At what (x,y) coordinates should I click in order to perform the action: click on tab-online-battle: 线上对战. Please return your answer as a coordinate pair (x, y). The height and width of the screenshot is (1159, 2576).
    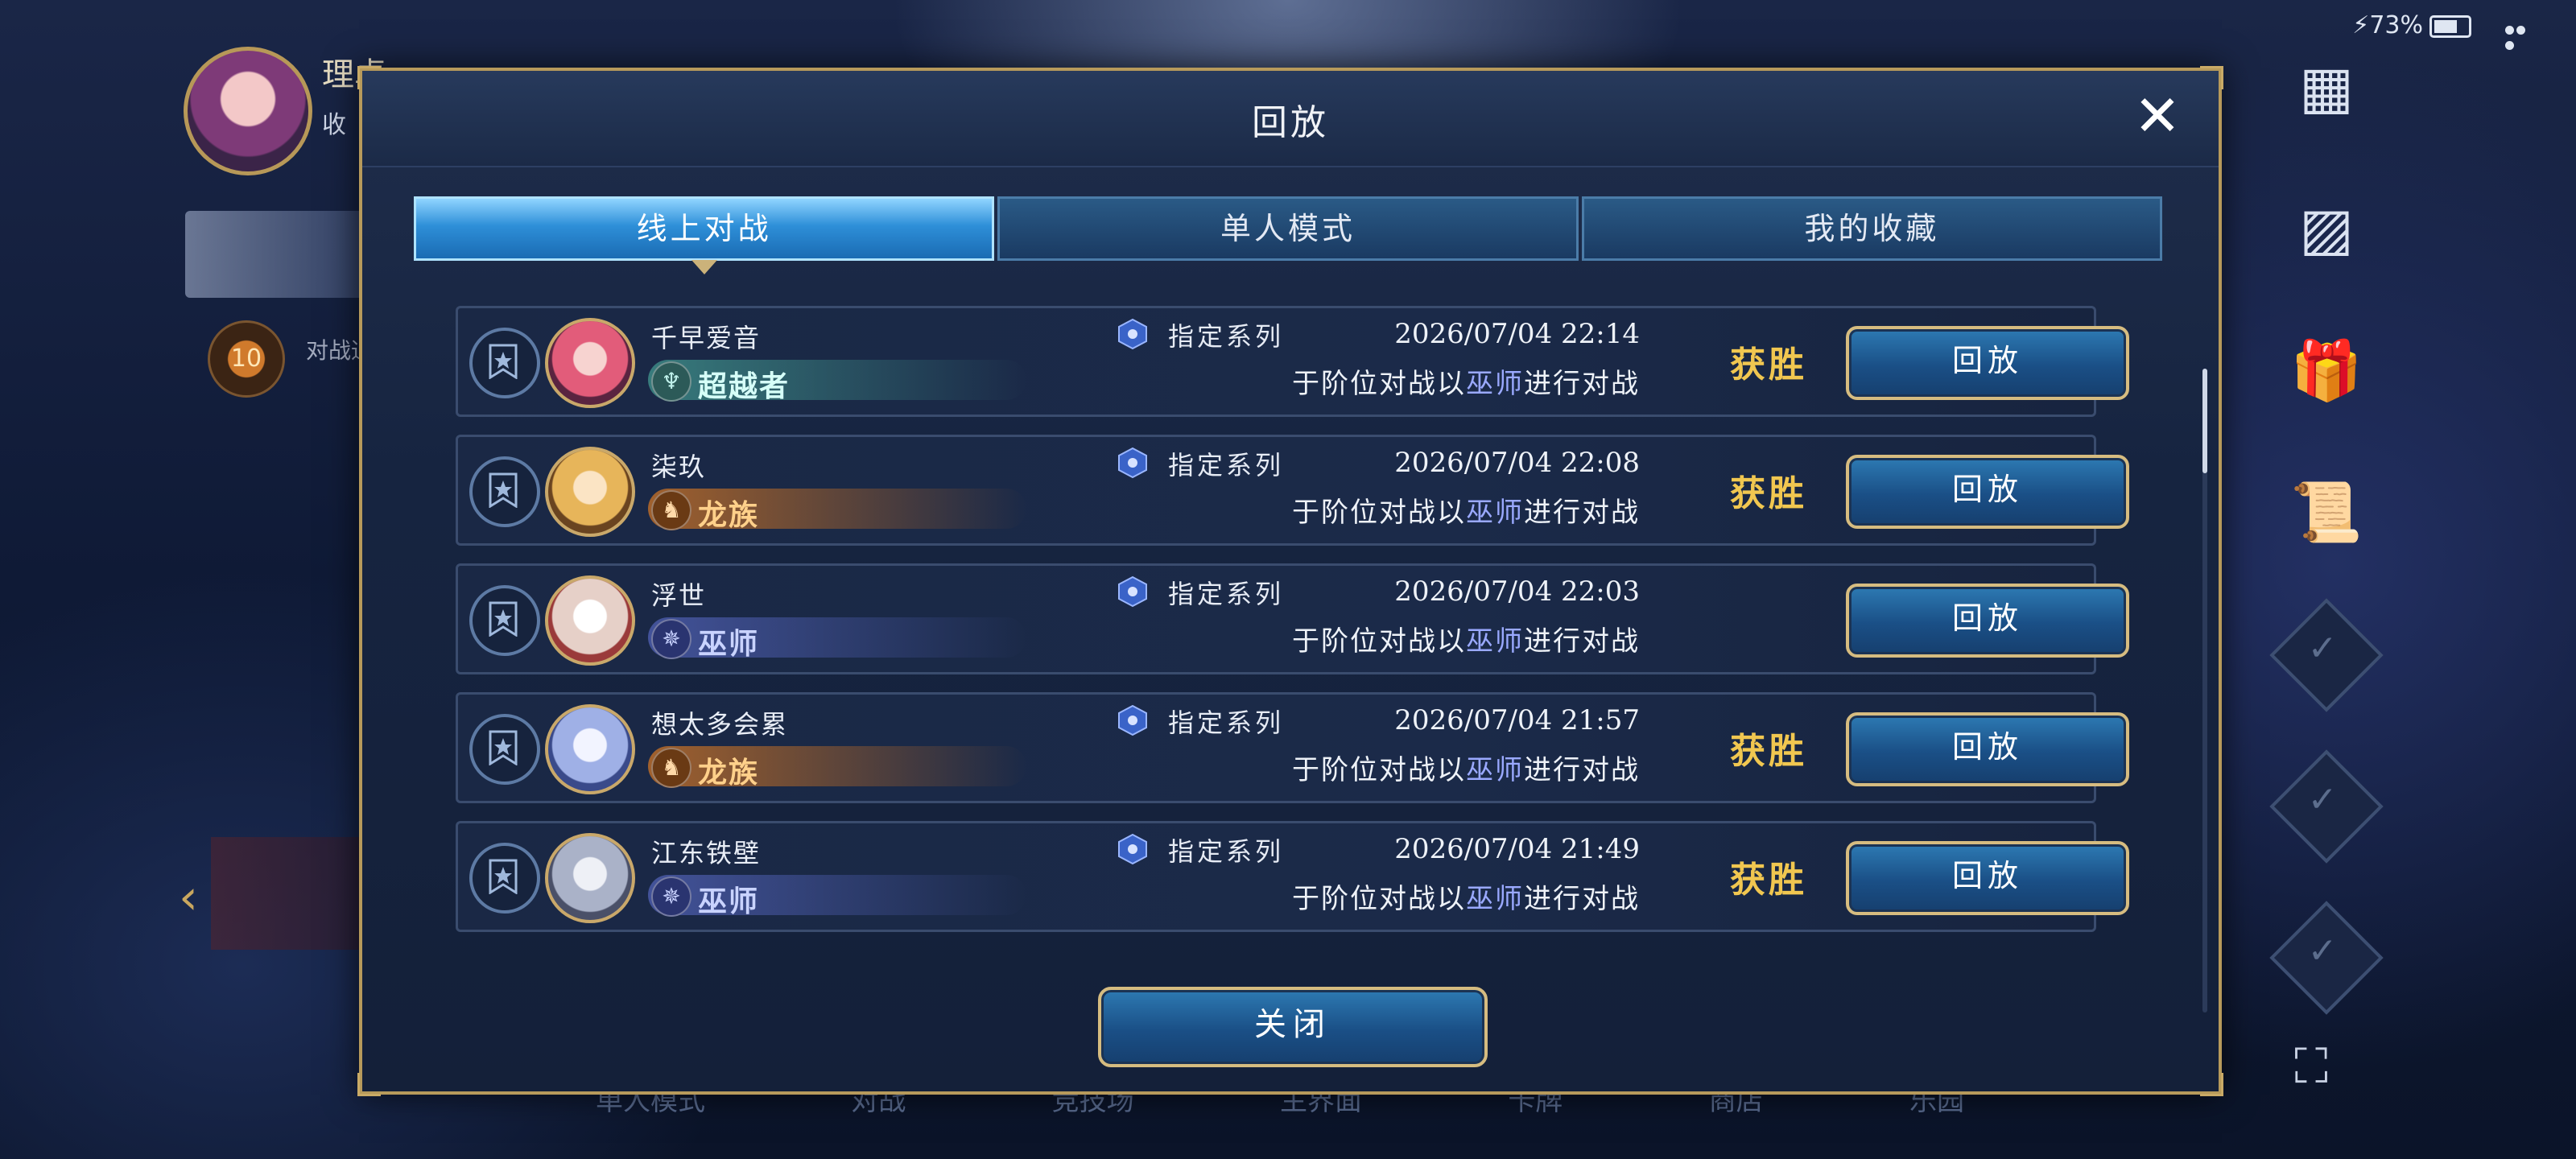
    Looking at the image, I should click on (704, 235).